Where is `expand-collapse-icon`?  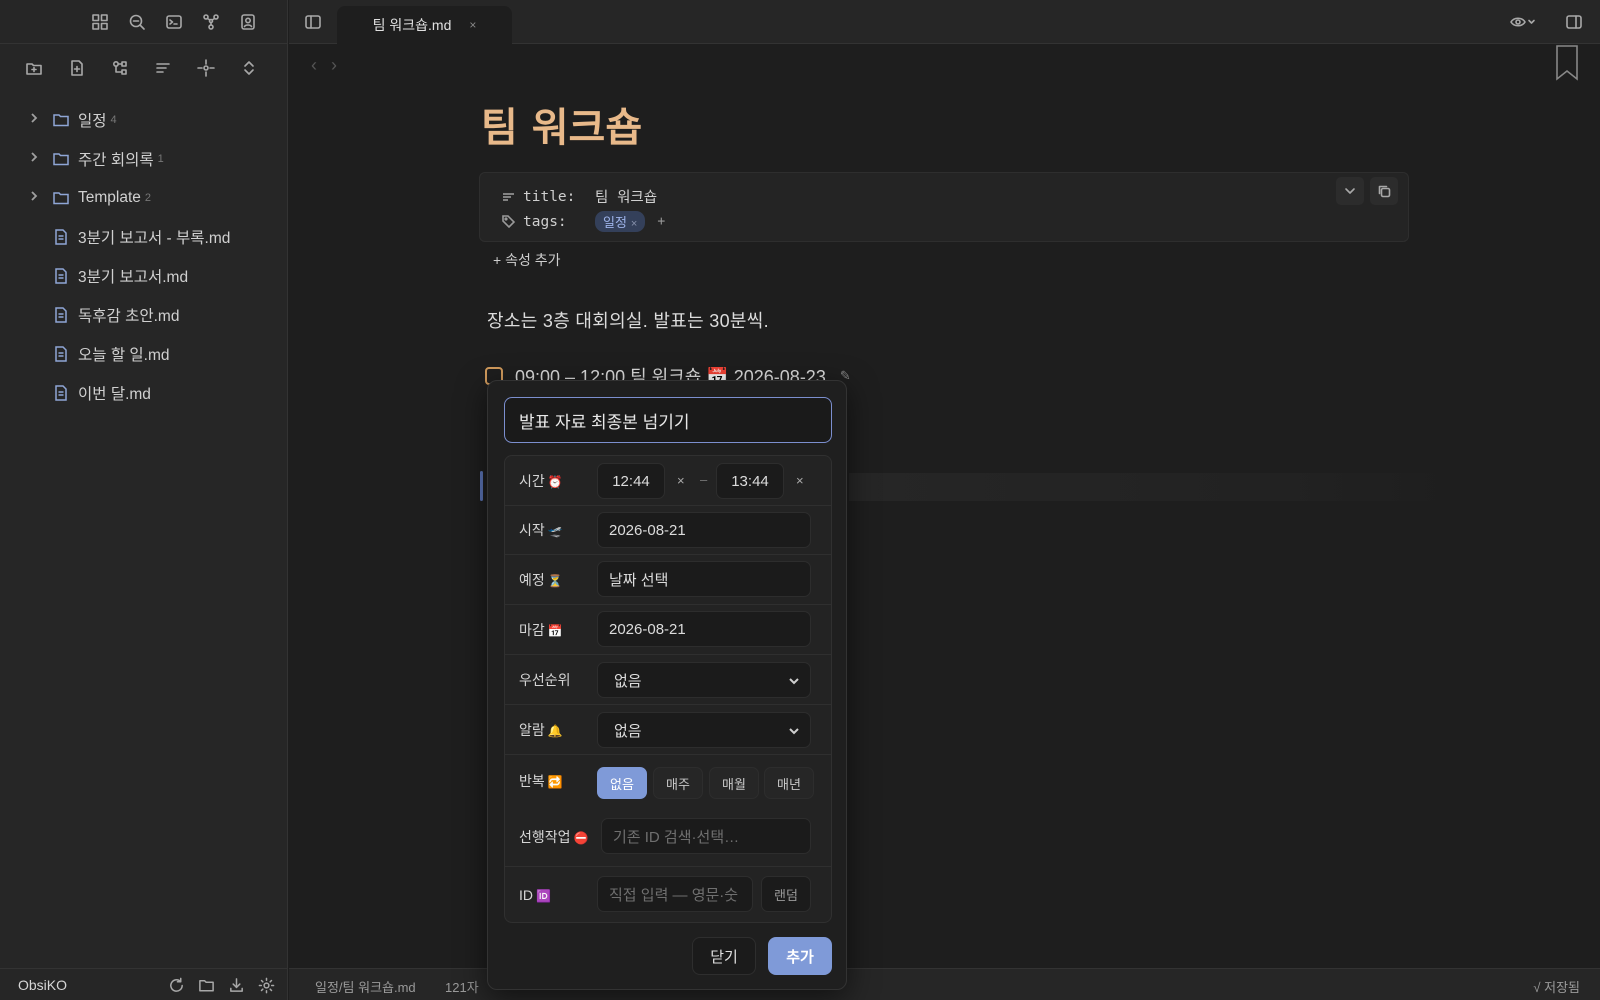 expand-collapse-icon is located at coordinates (249, 68).